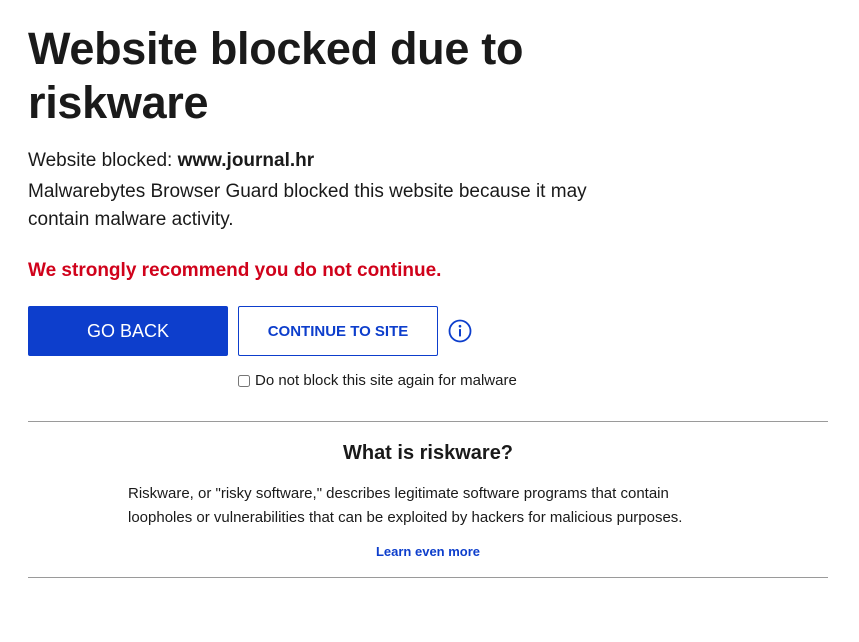 The width and height of the screenshot is (859, 642). Describe the element at coordinates (276, 75) in the screenshot. I see `page-title: Website blocked due to riskware` at that location.